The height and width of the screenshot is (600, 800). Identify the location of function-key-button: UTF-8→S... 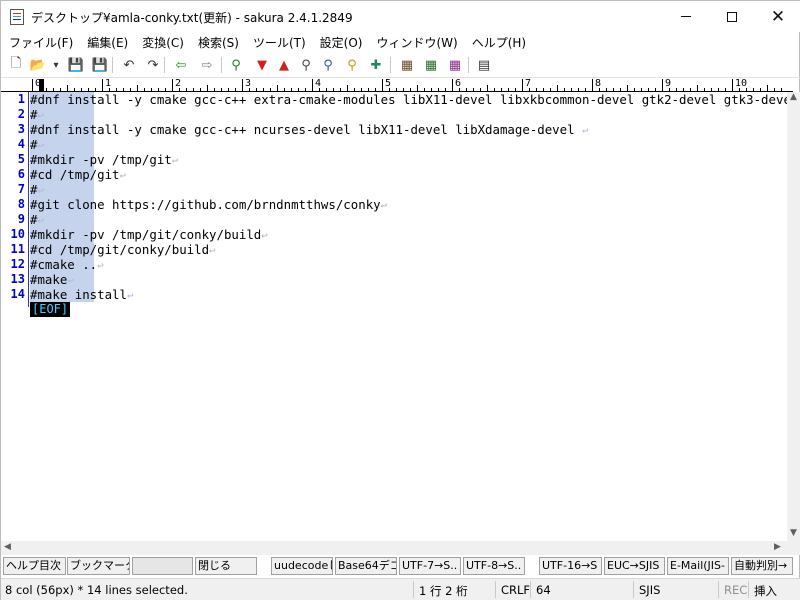
(494, 566).